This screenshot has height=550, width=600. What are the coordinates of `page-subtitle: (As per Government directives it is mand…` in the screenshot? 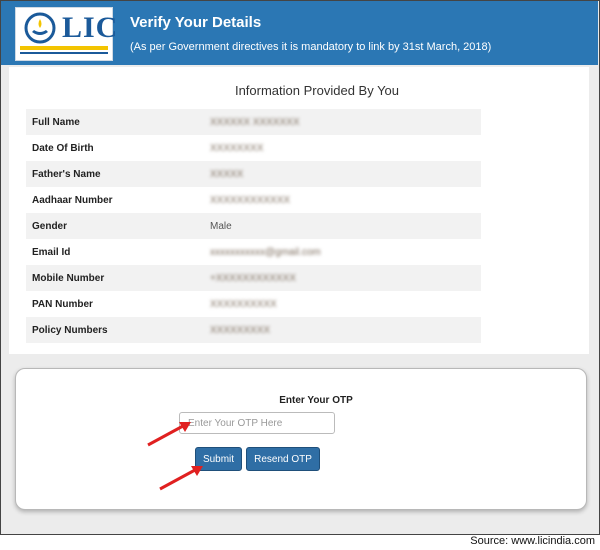 It's located at (311, 47).